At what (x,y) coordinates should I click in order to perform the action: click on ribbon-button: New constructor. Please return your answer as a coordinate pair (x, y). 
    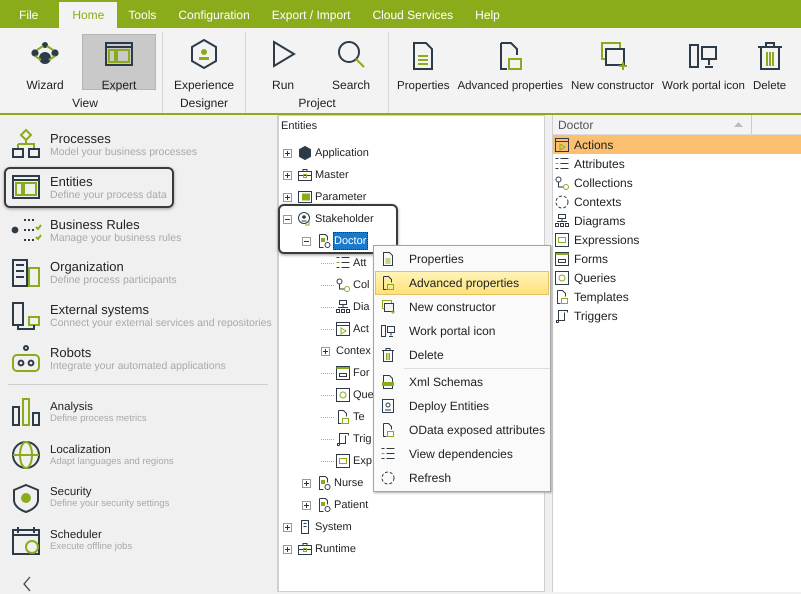
    Looking at the image, I should click on (612, 62).